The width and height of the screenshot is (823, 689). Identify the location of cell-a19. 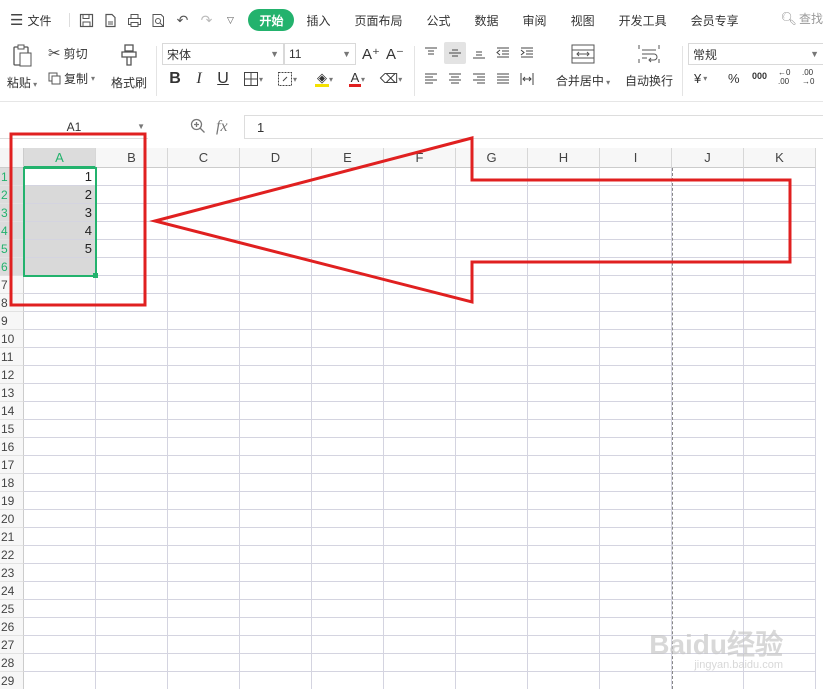
(60, 501).